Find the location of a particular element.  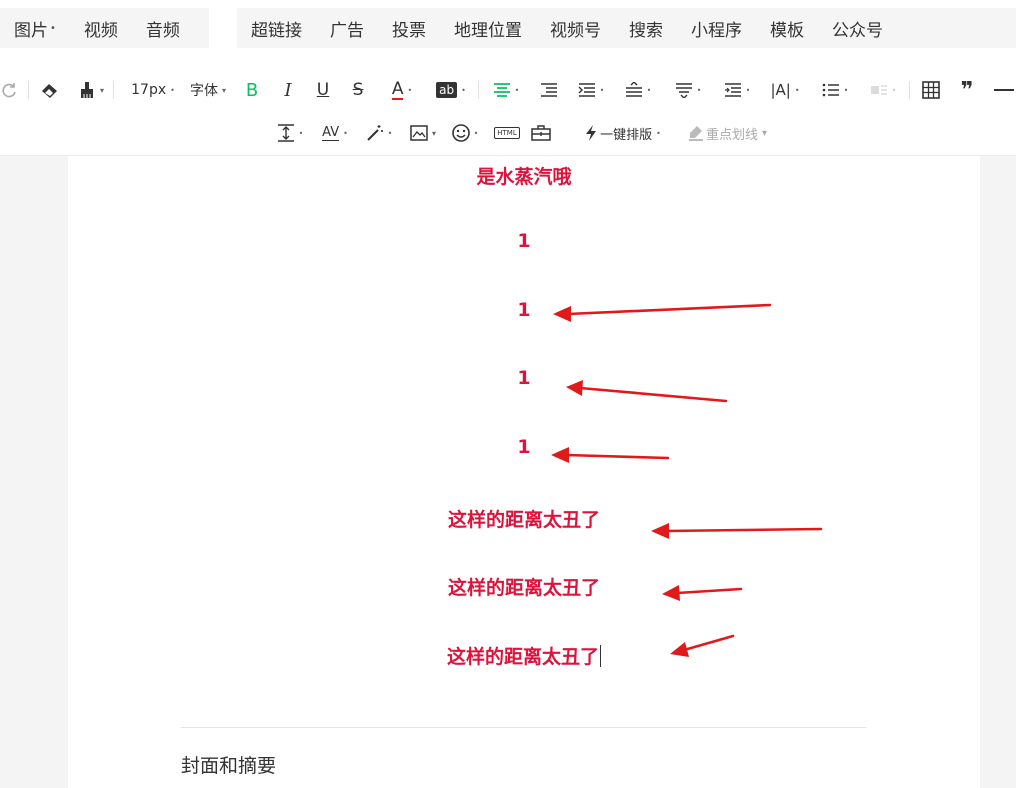

clear-format-button is located at coordinates (50, 90).